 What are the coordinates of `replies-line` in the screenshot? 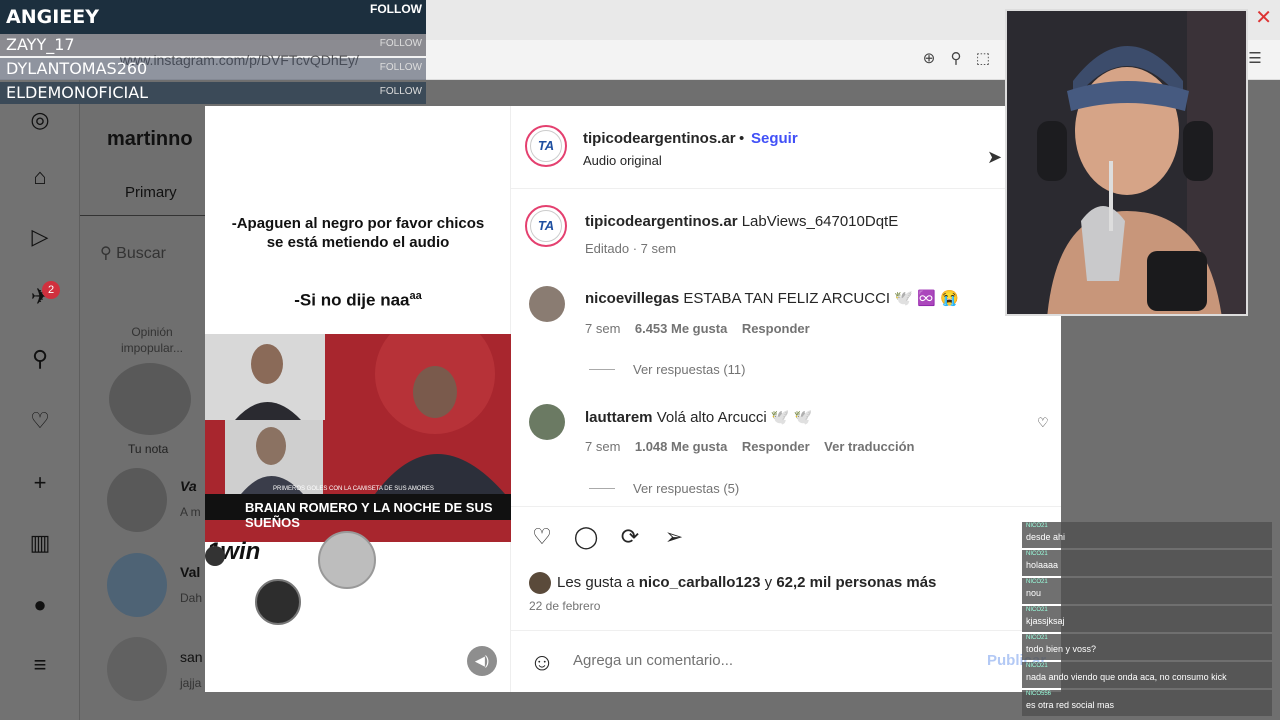 It's located at (602, 369).